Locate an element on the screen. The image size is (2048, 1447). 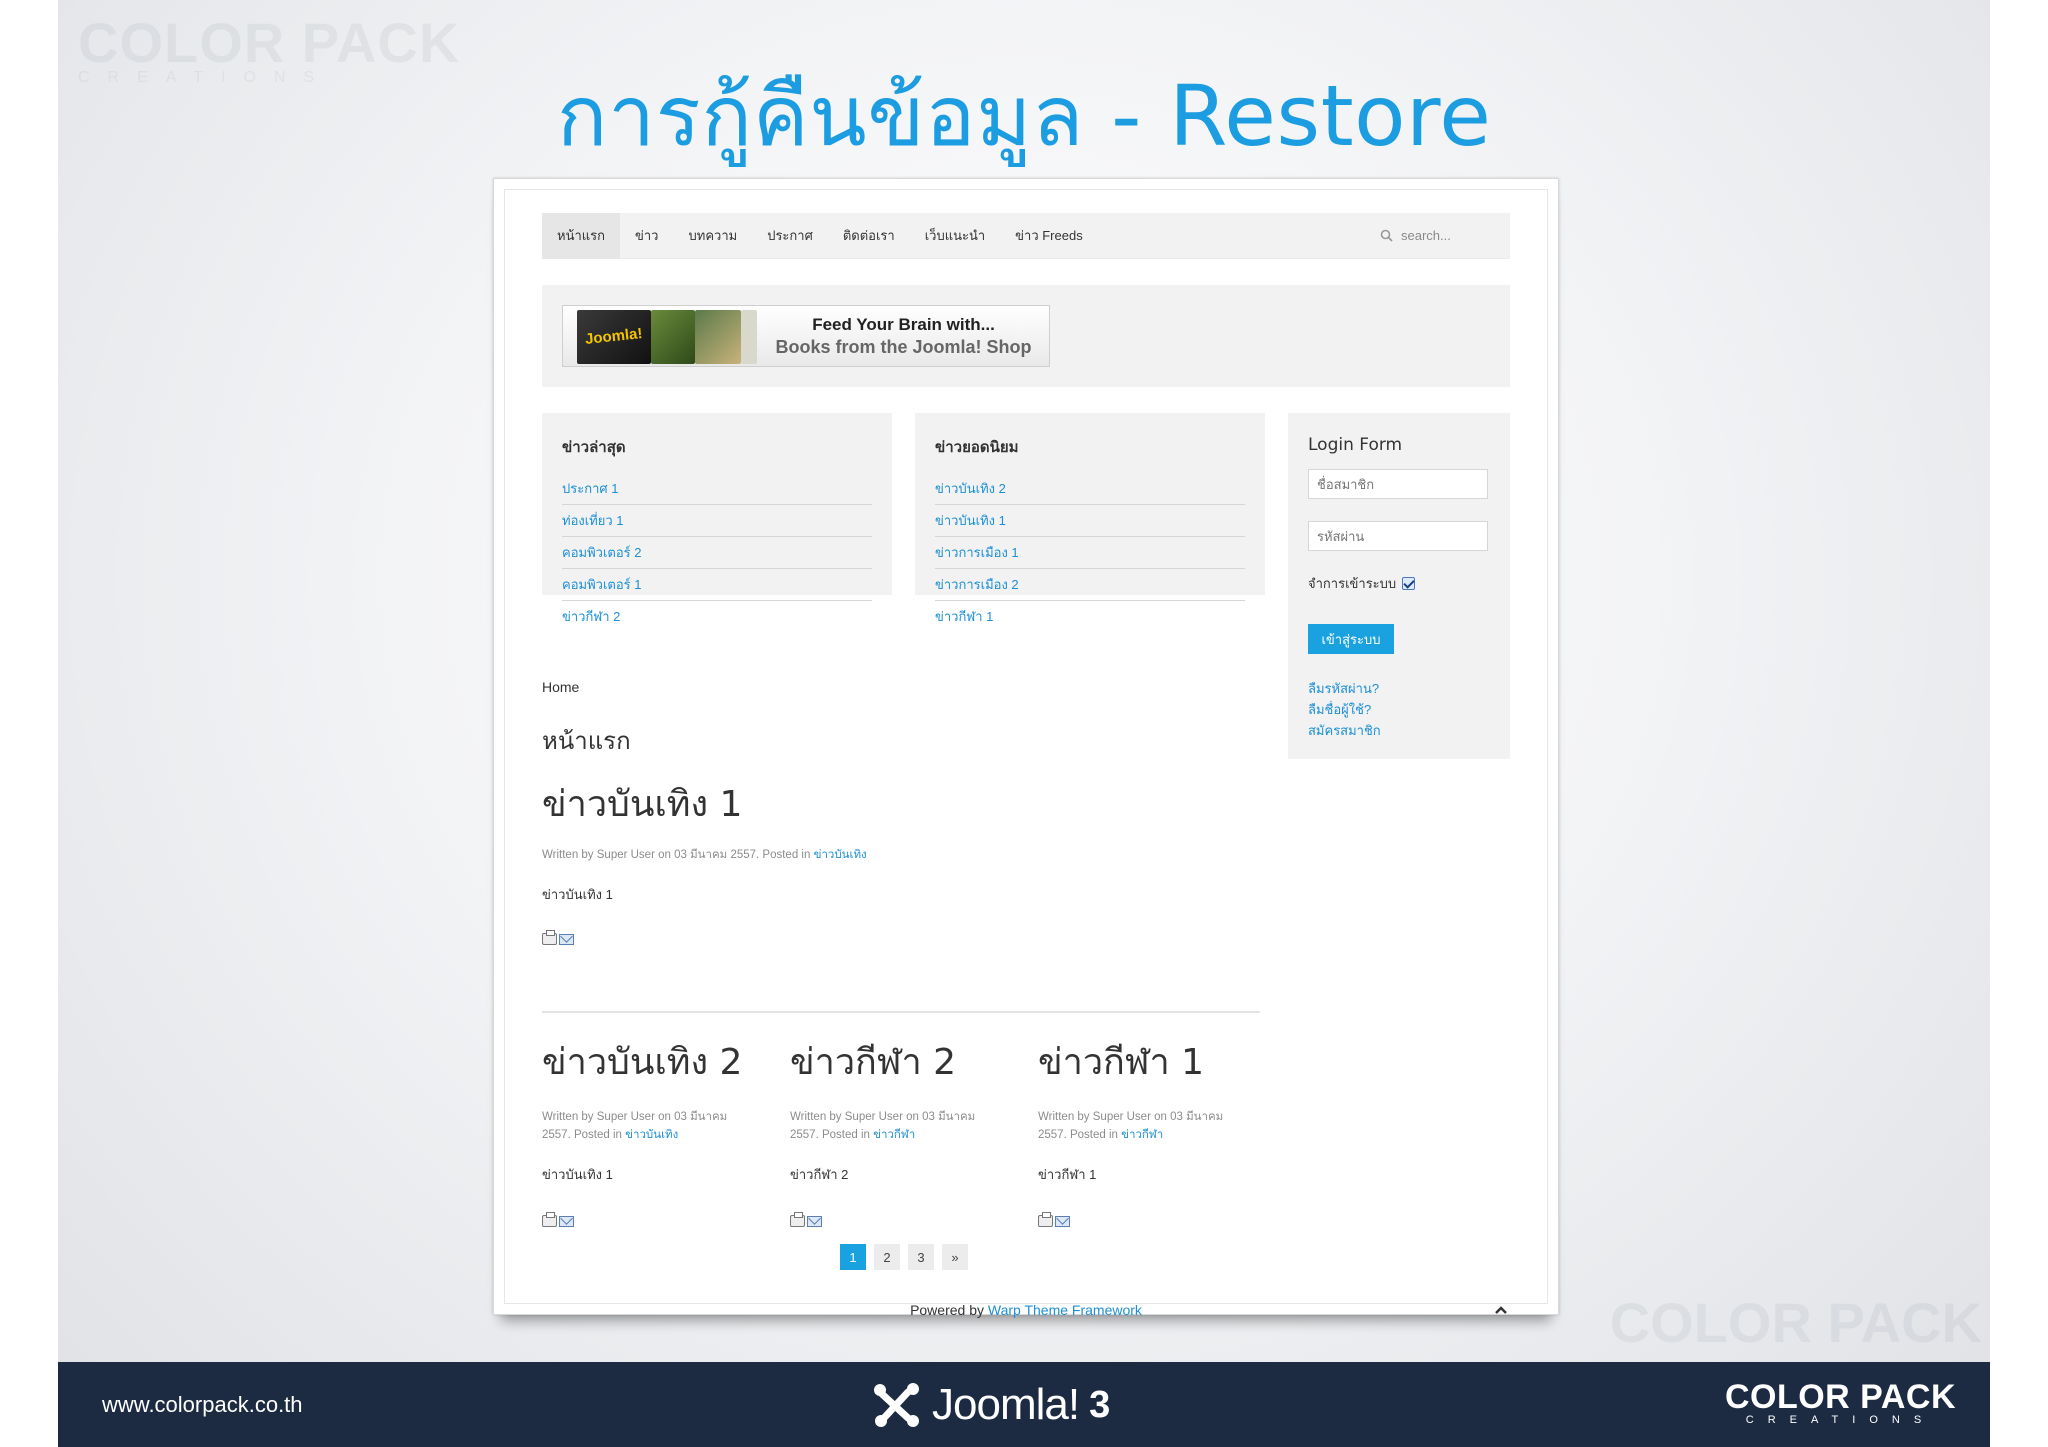
popular-news-link: ข่าวบันเทิง 2 is located at coordinates (1090, 489).